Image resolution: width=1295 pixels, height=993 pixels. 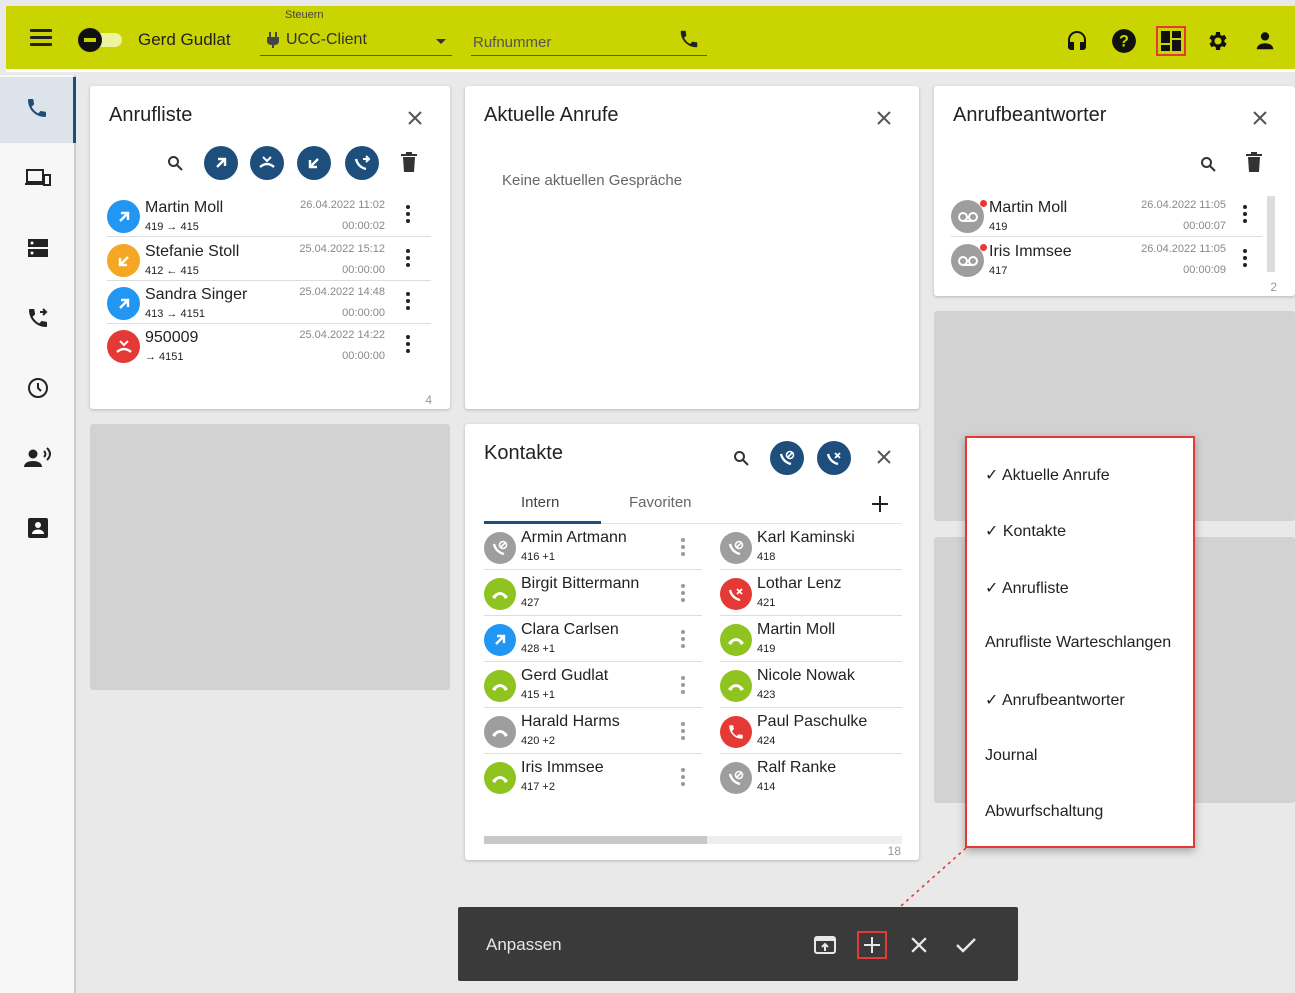 I want to click on user-name: Gerd Gudlat, so click(x=184, y=39).